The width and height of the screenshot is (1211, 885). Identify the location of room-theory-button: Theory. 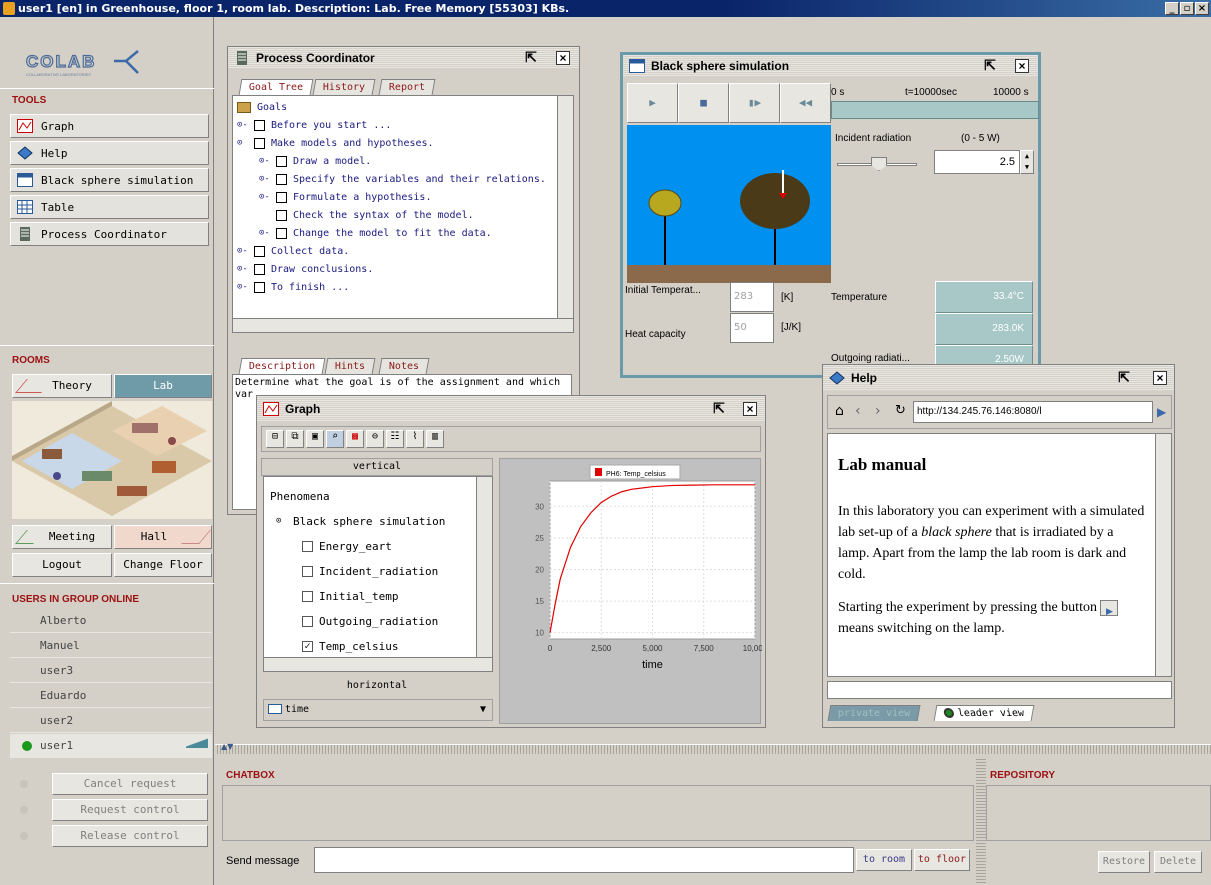
(62, 386).